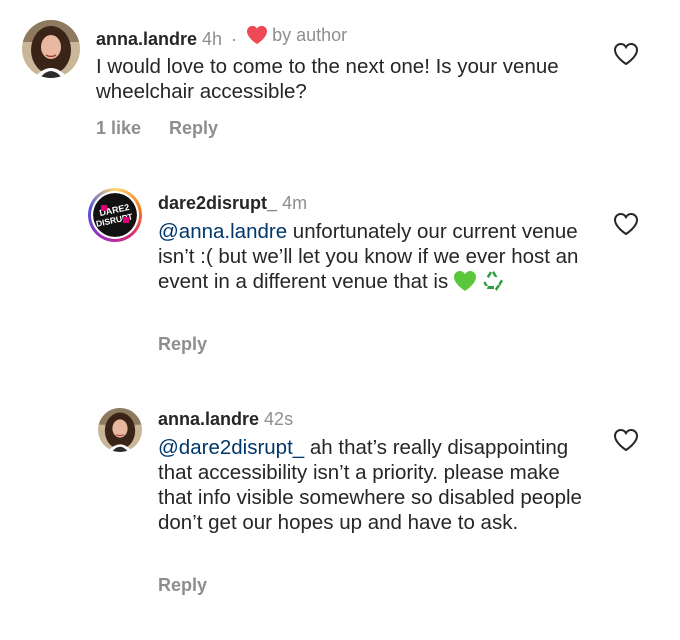 This screenshot has width=680, height=640. I want to click on likes-count: 1 like, so click(118, 128).